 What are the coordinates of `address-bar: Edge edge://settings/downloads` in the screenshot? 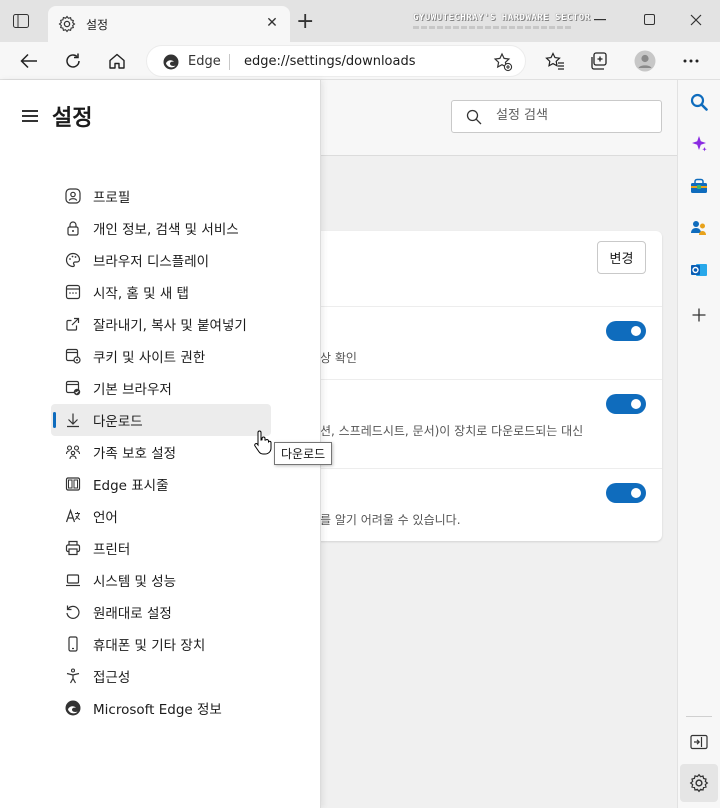 It's located at (336, 61).